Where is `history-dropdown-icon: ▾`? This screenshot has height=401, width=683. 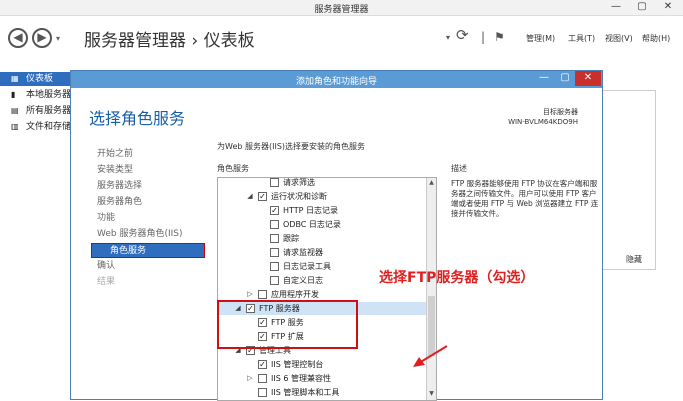 history-dropdown-icon: ▾ is located at coordinates (58, 38).